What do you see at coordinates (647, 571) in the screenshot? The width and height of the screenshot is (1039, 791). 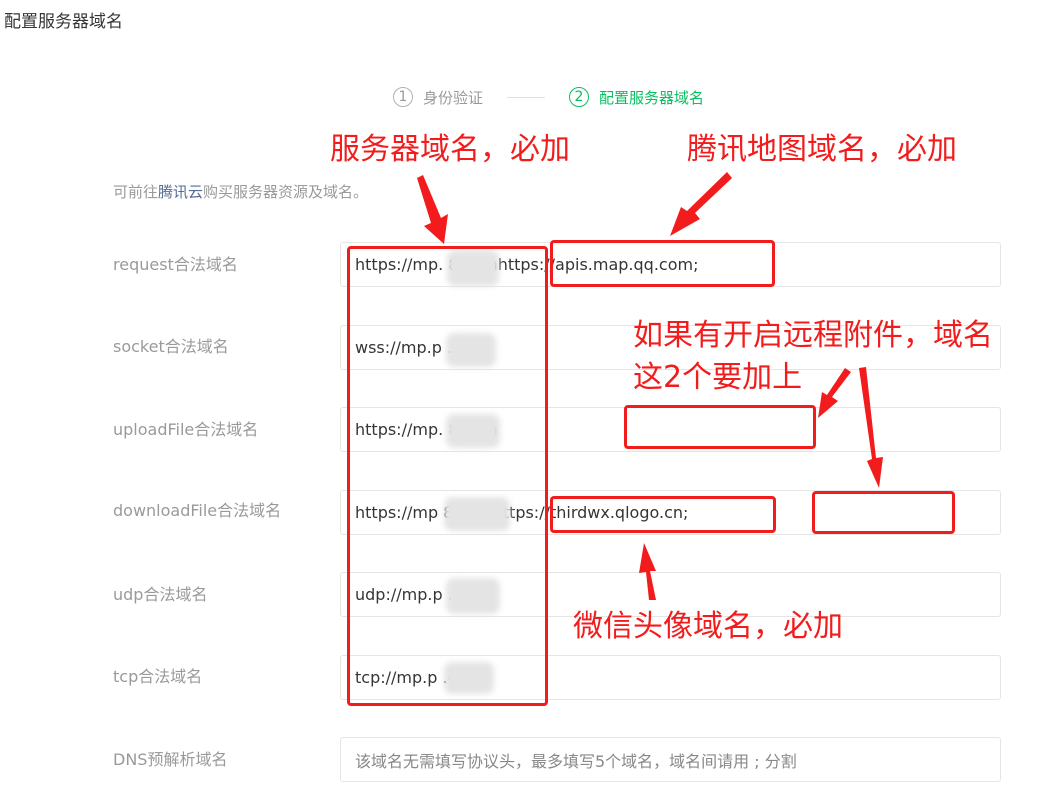 I see `arrow-to-avatar-box` at bounding box center [647, 571].